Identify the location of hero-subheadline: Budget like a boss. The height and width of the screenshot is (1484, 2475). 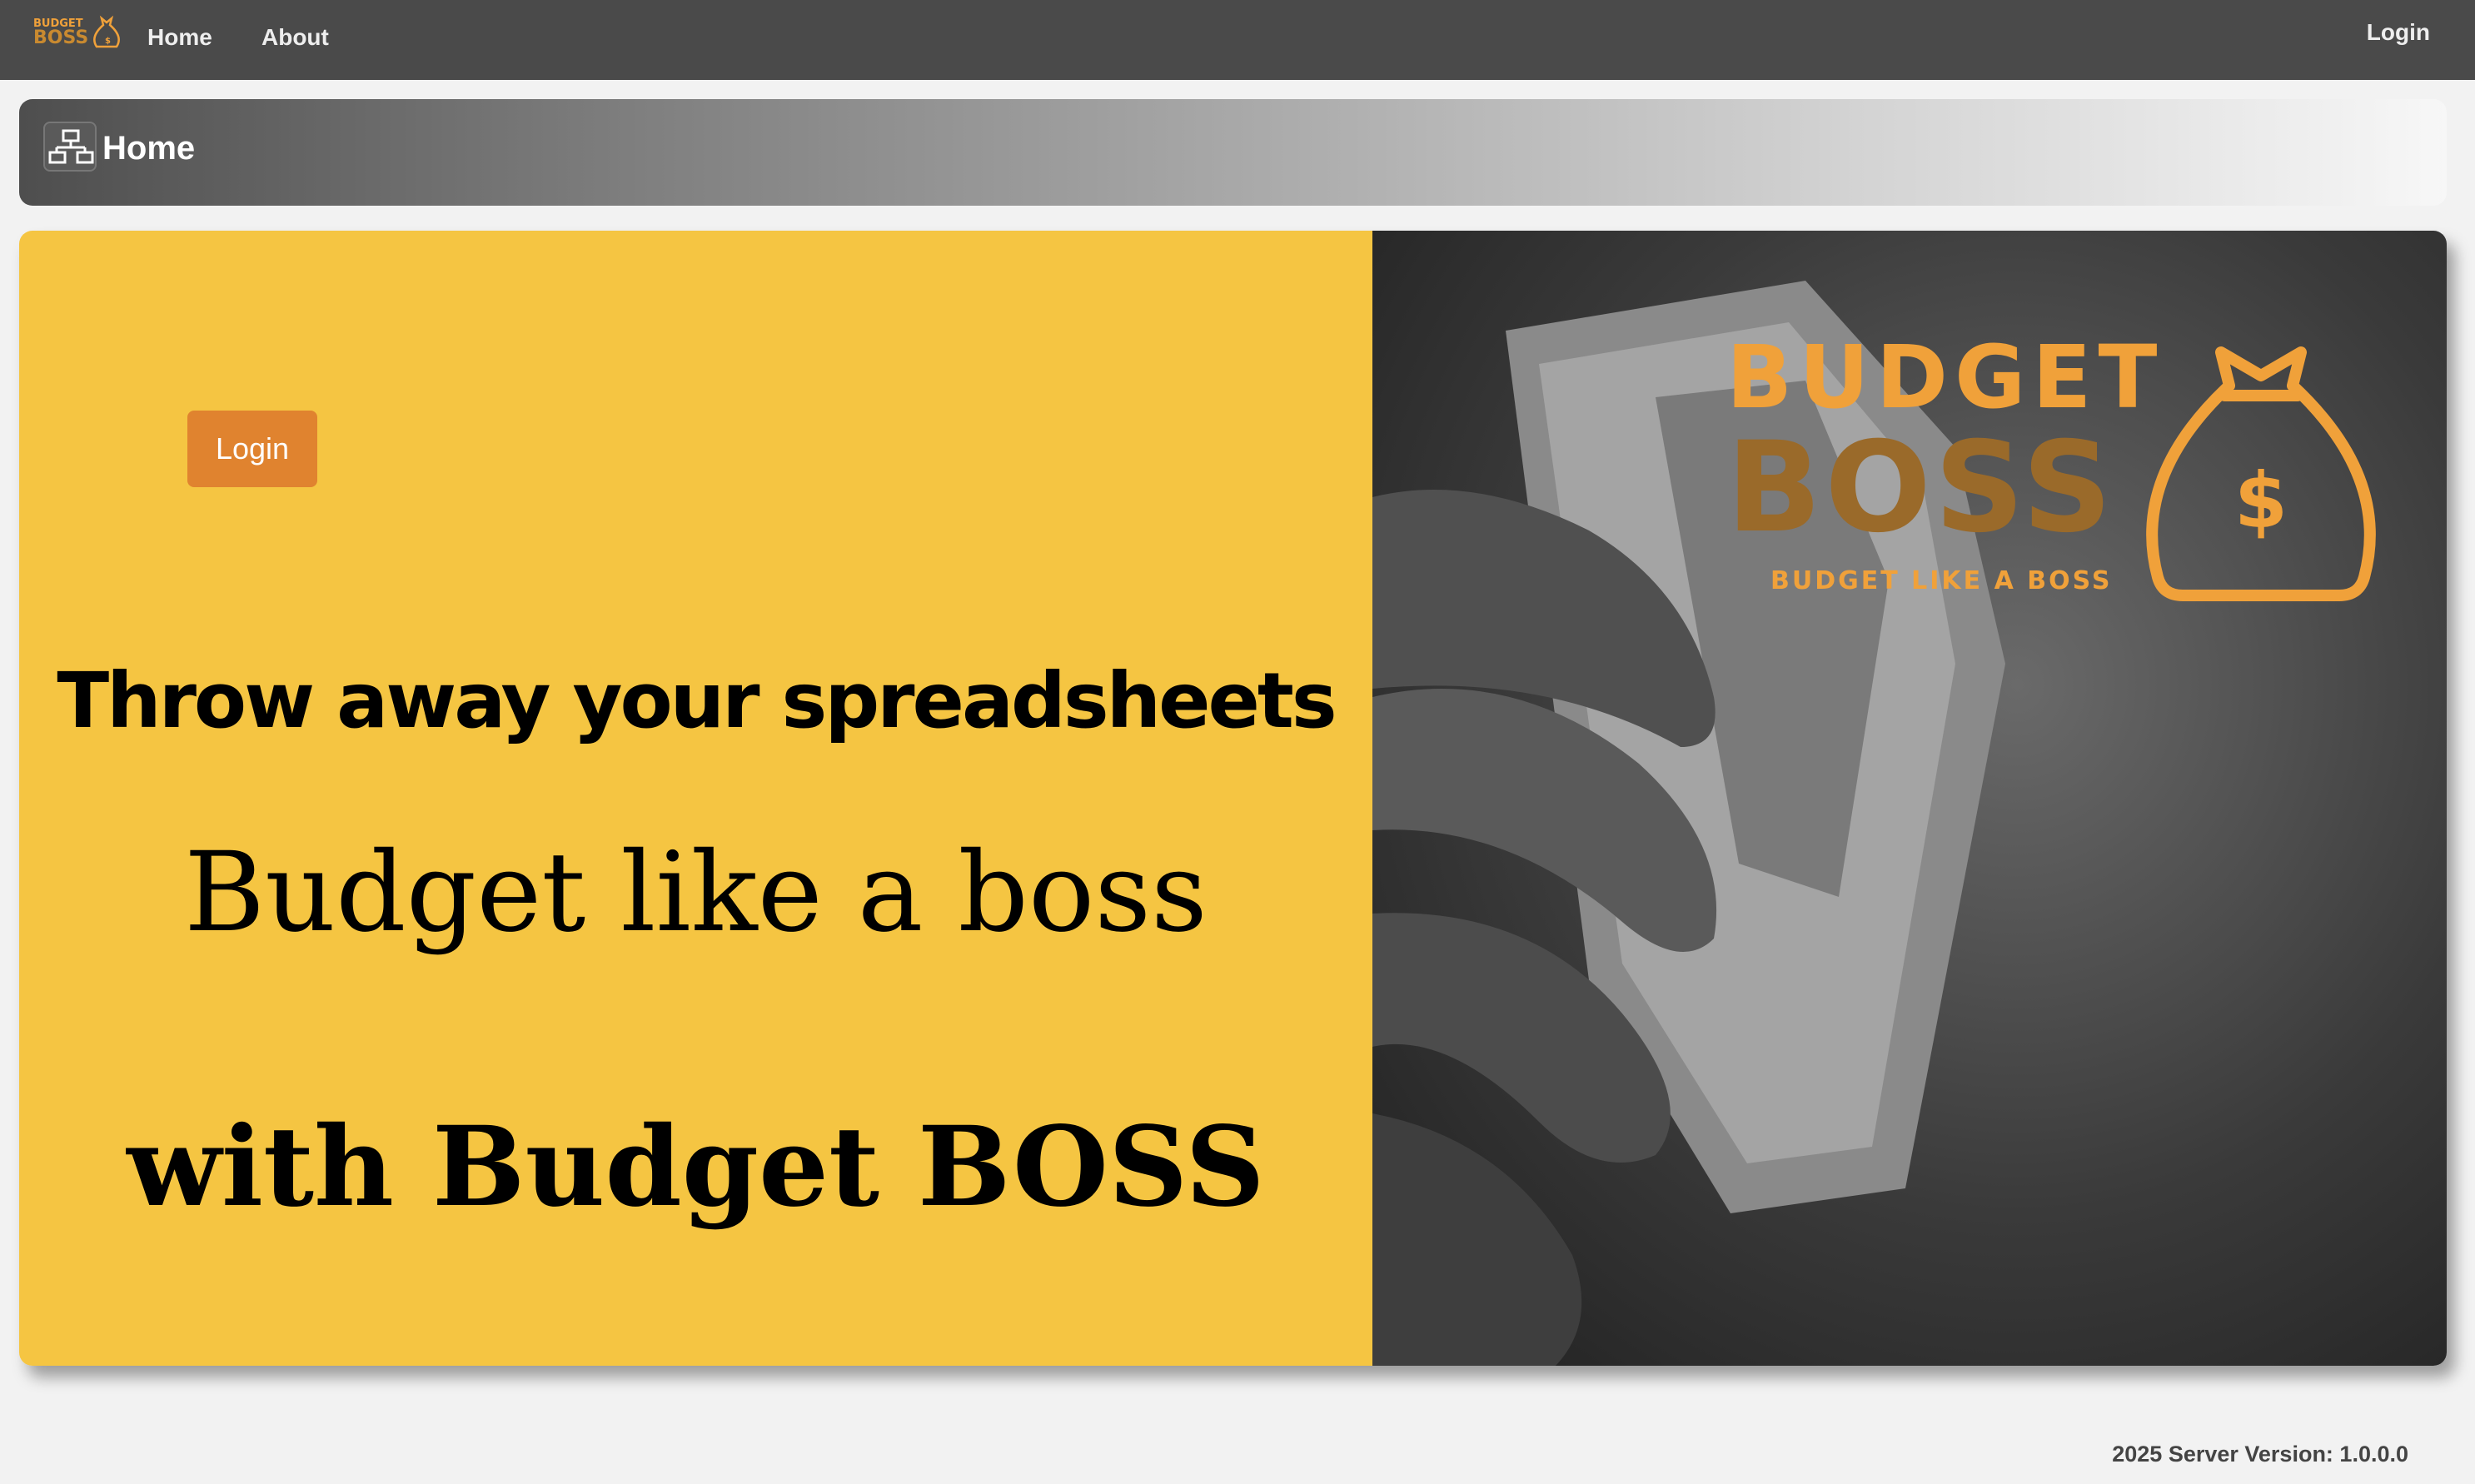
(696, 893).